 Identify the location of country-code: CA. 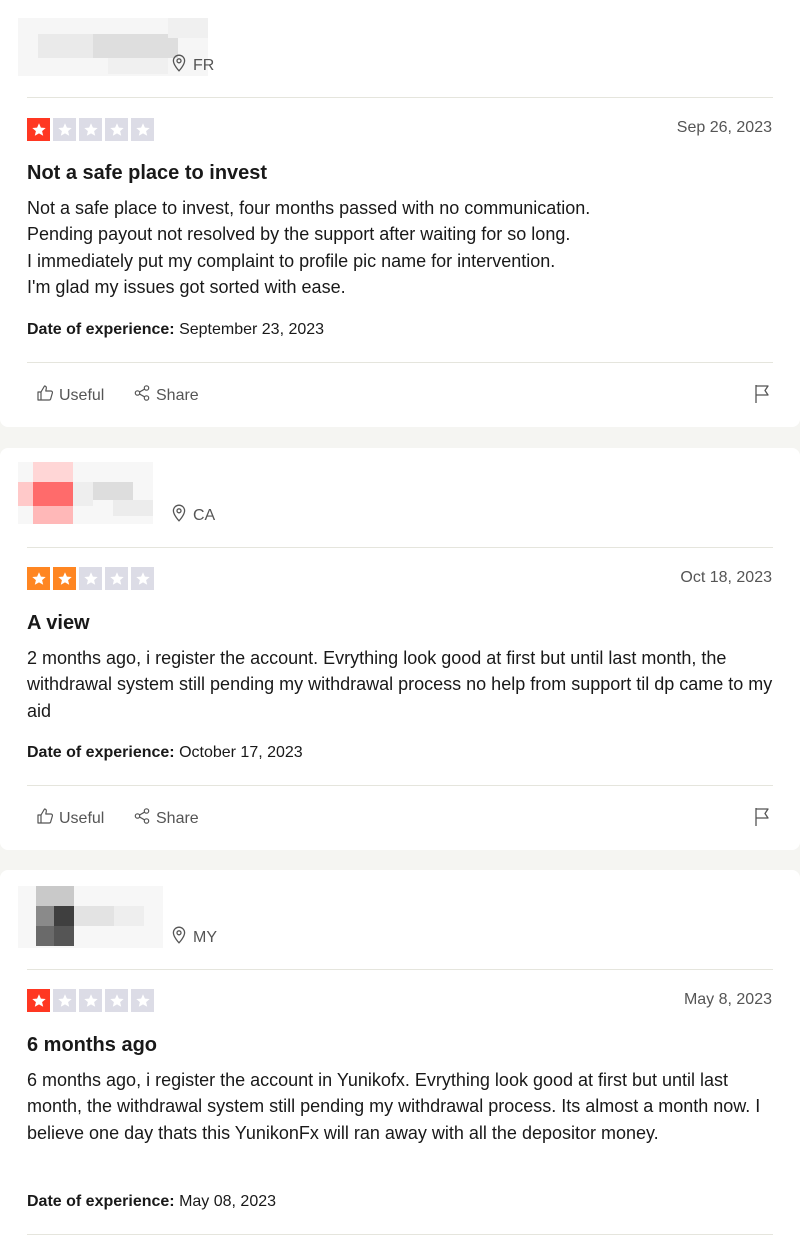
(204, 515).